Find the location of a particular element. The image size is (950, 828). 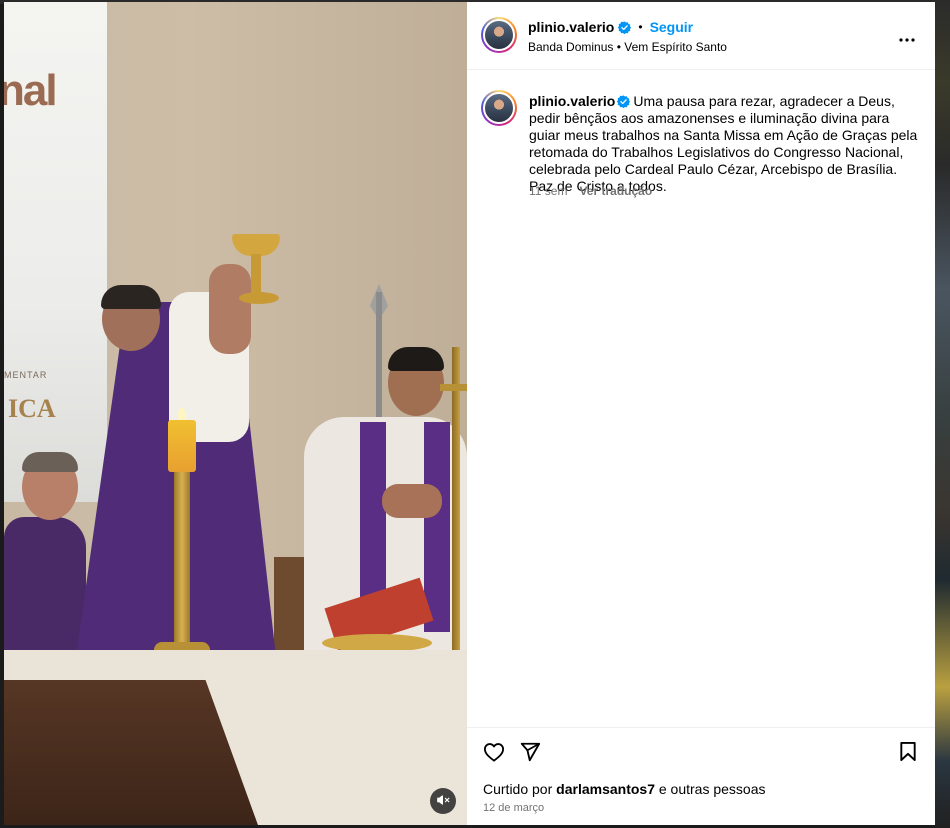

share-button is located at coordinates (530, 753).